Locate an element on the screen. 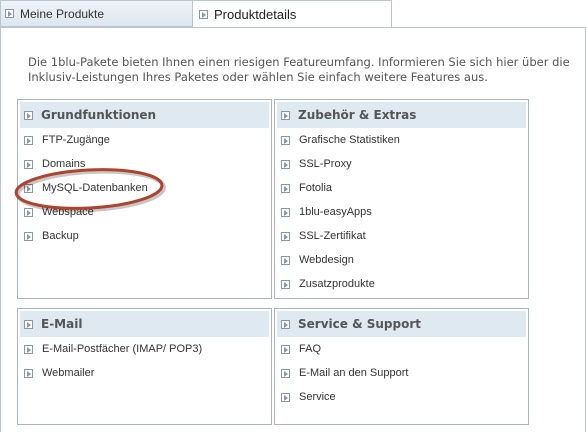 The height and width of the screenshot is (432, 587). item-label: Webspace is located at coordinates (68, 212).